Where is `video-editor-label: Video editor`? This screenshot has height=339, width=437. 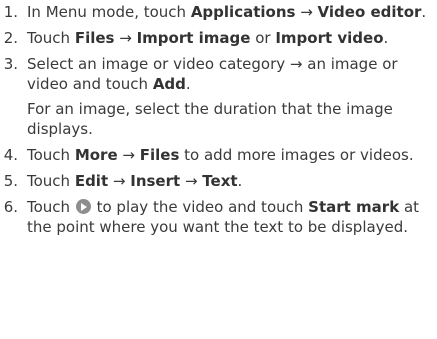 video-editor-label: Video editor is located at coordinates (369, 12).